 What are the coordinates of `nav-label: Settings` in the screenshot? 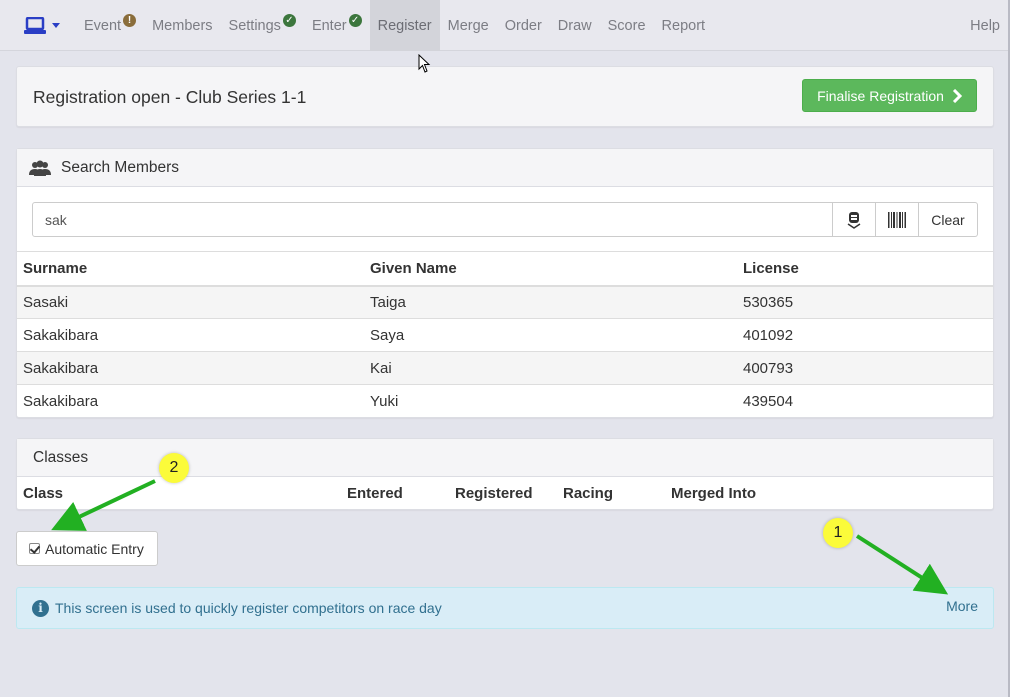 It's located at (254, 25).